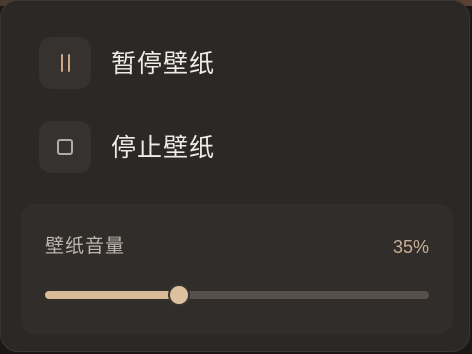  I want to click on stop-icon-box, so click(65, 147).